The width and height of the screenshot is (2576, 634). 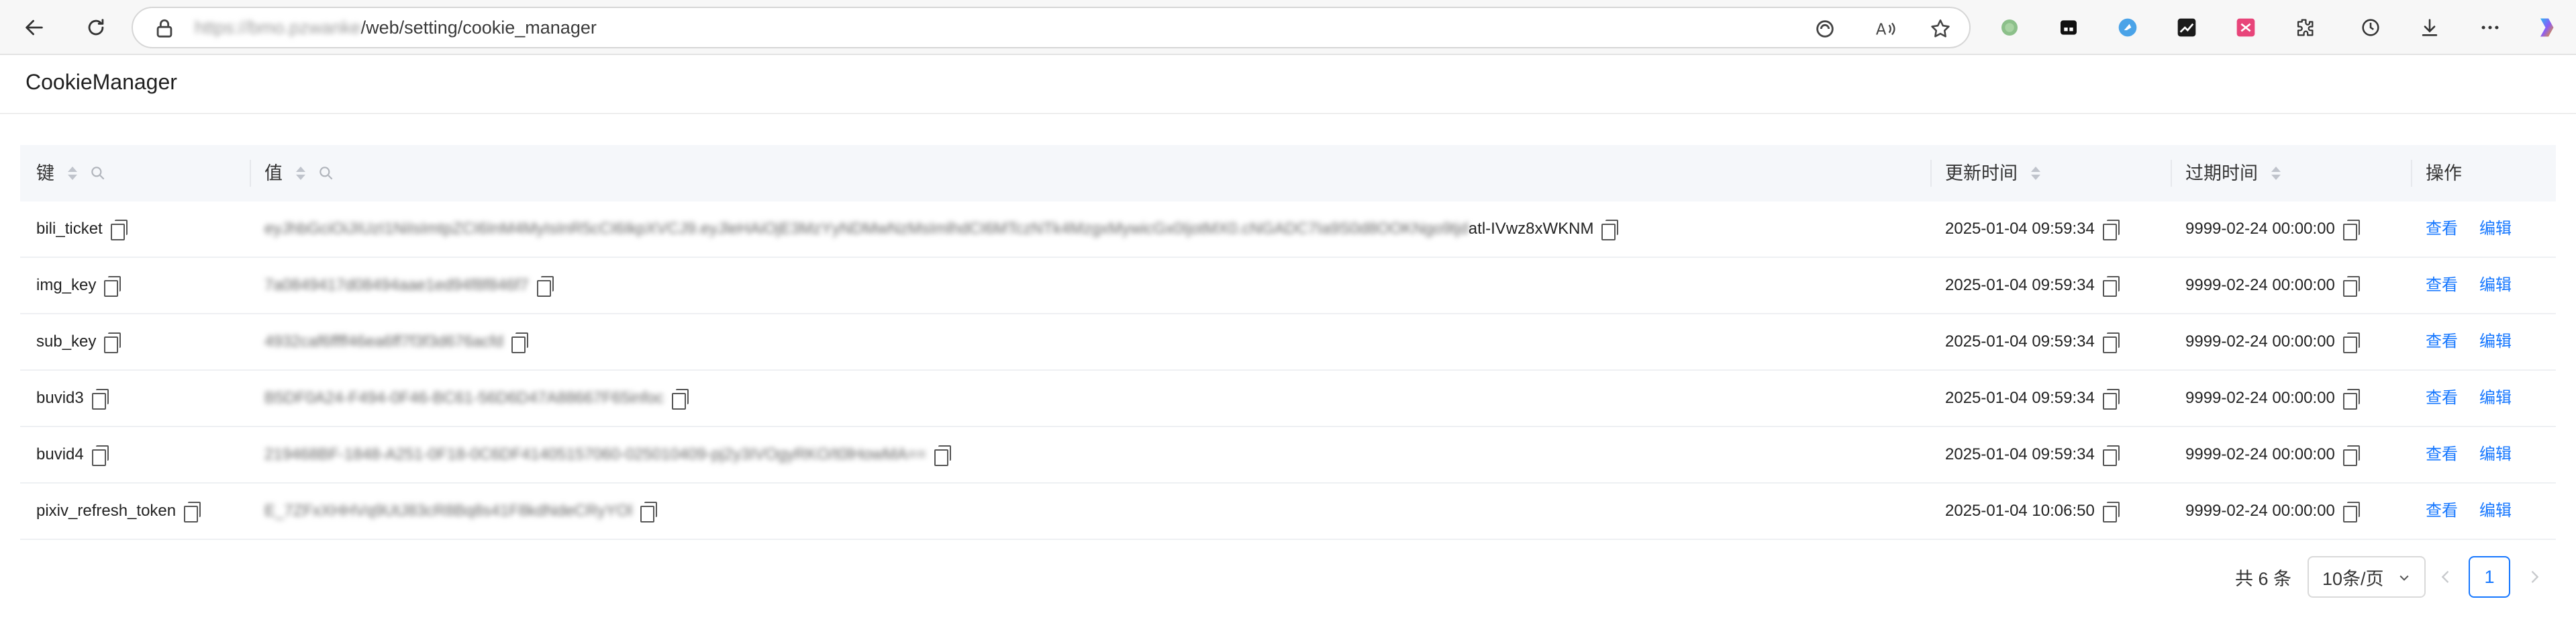 I want to click on downloads-button, so click(x=2429, y=28).